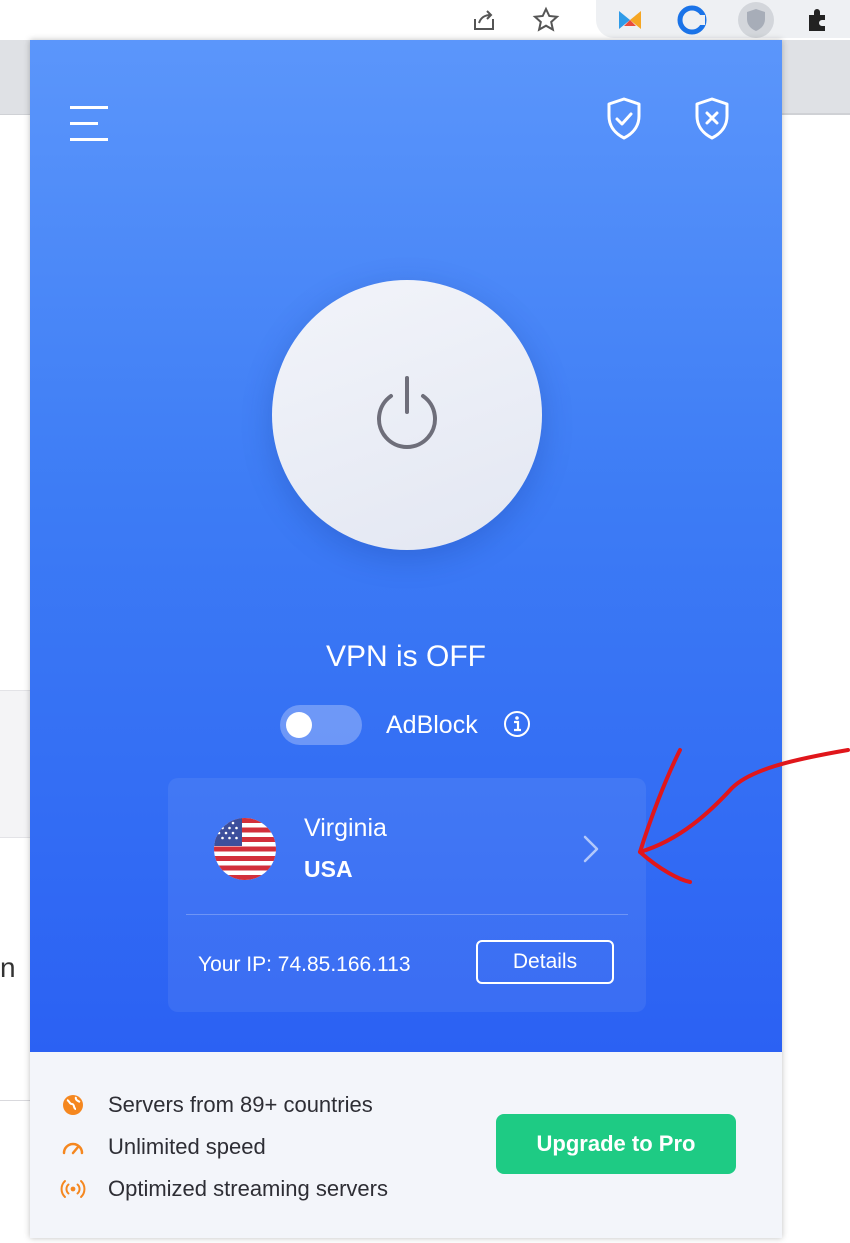  I want to click on extension-colorful-icon, so click(630, 20).